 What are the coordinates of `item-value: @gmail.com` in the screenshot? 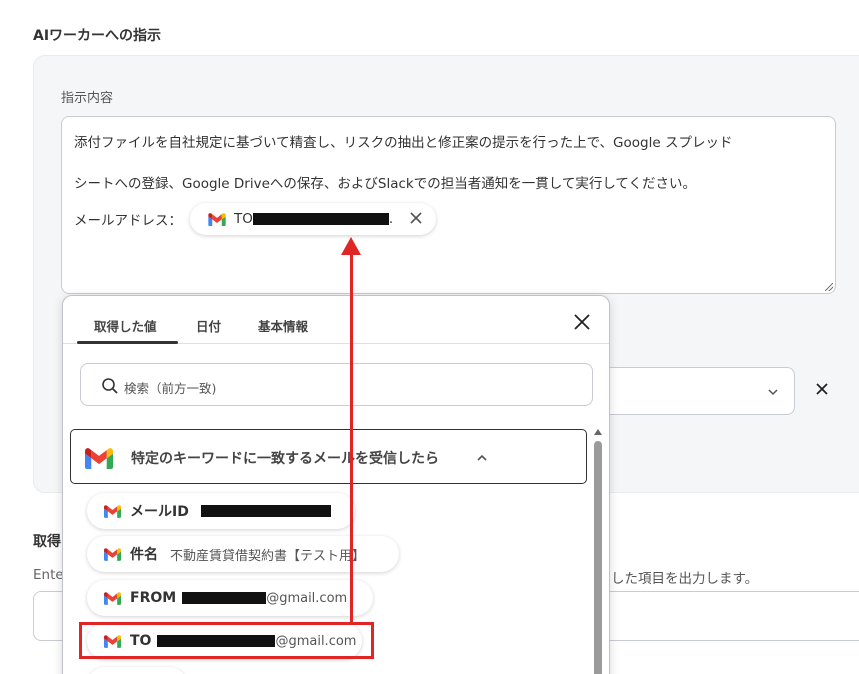 It's located at (307, 598).